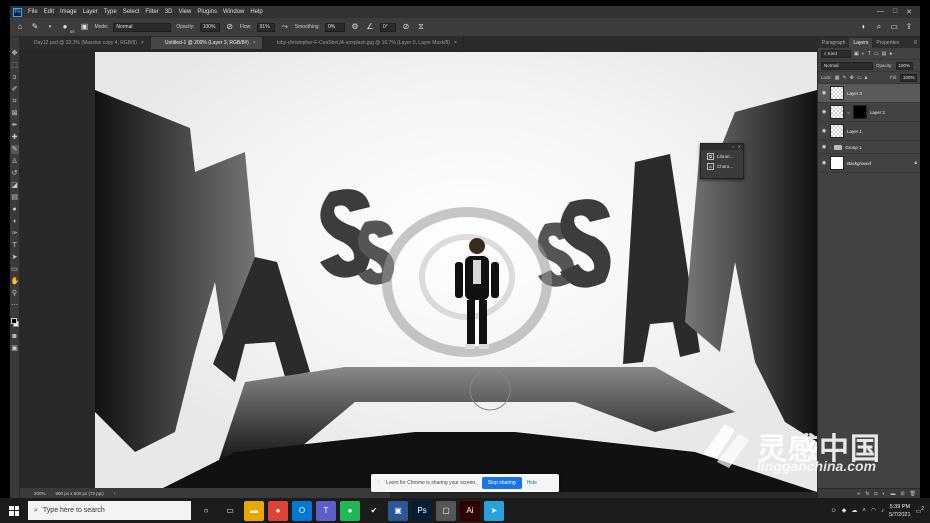 The image size is (930, 523). What do you see at coordinates (378, 483) in the screenshot?
I see `drag-handle-icon: ⋮` at bounding box center [378, 483].